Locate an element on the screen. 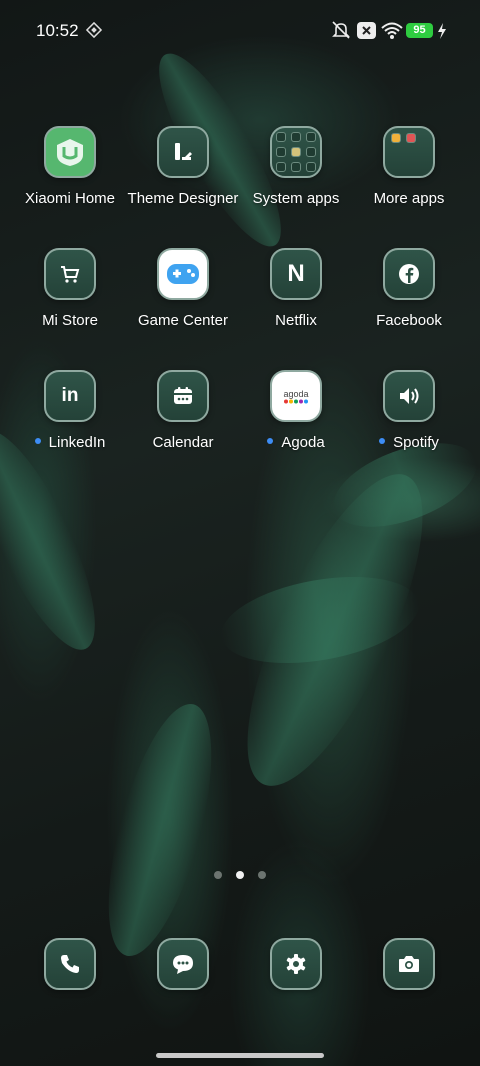 This screenshot has width=480, height=1066. netflix-icon: N is located at coordinates (296, 274).